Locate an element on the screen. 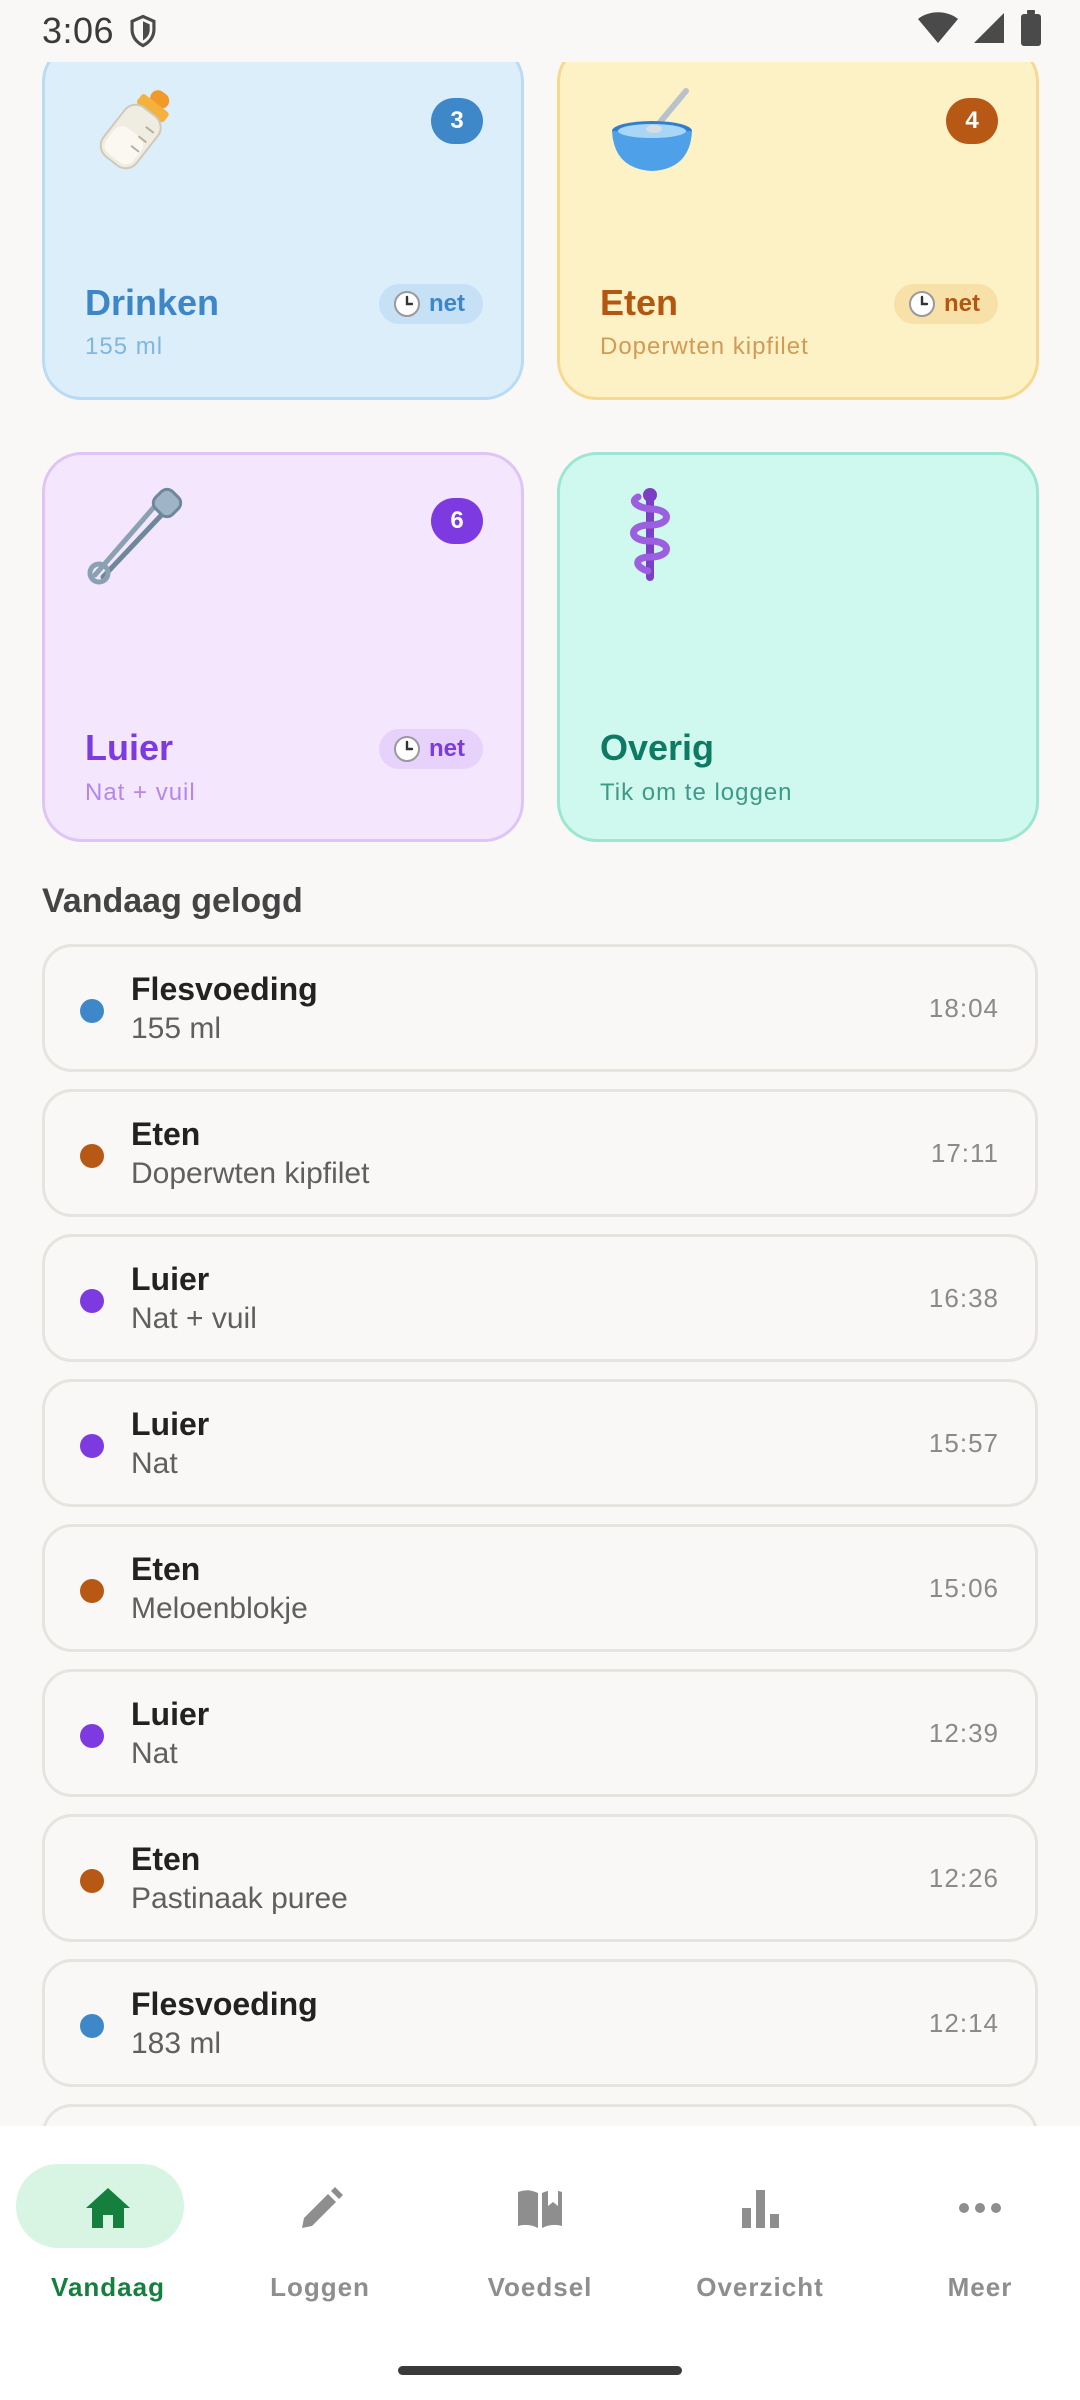 The image size is (1080, 2400). log-item-partial is located at coordinates (540, 2115).